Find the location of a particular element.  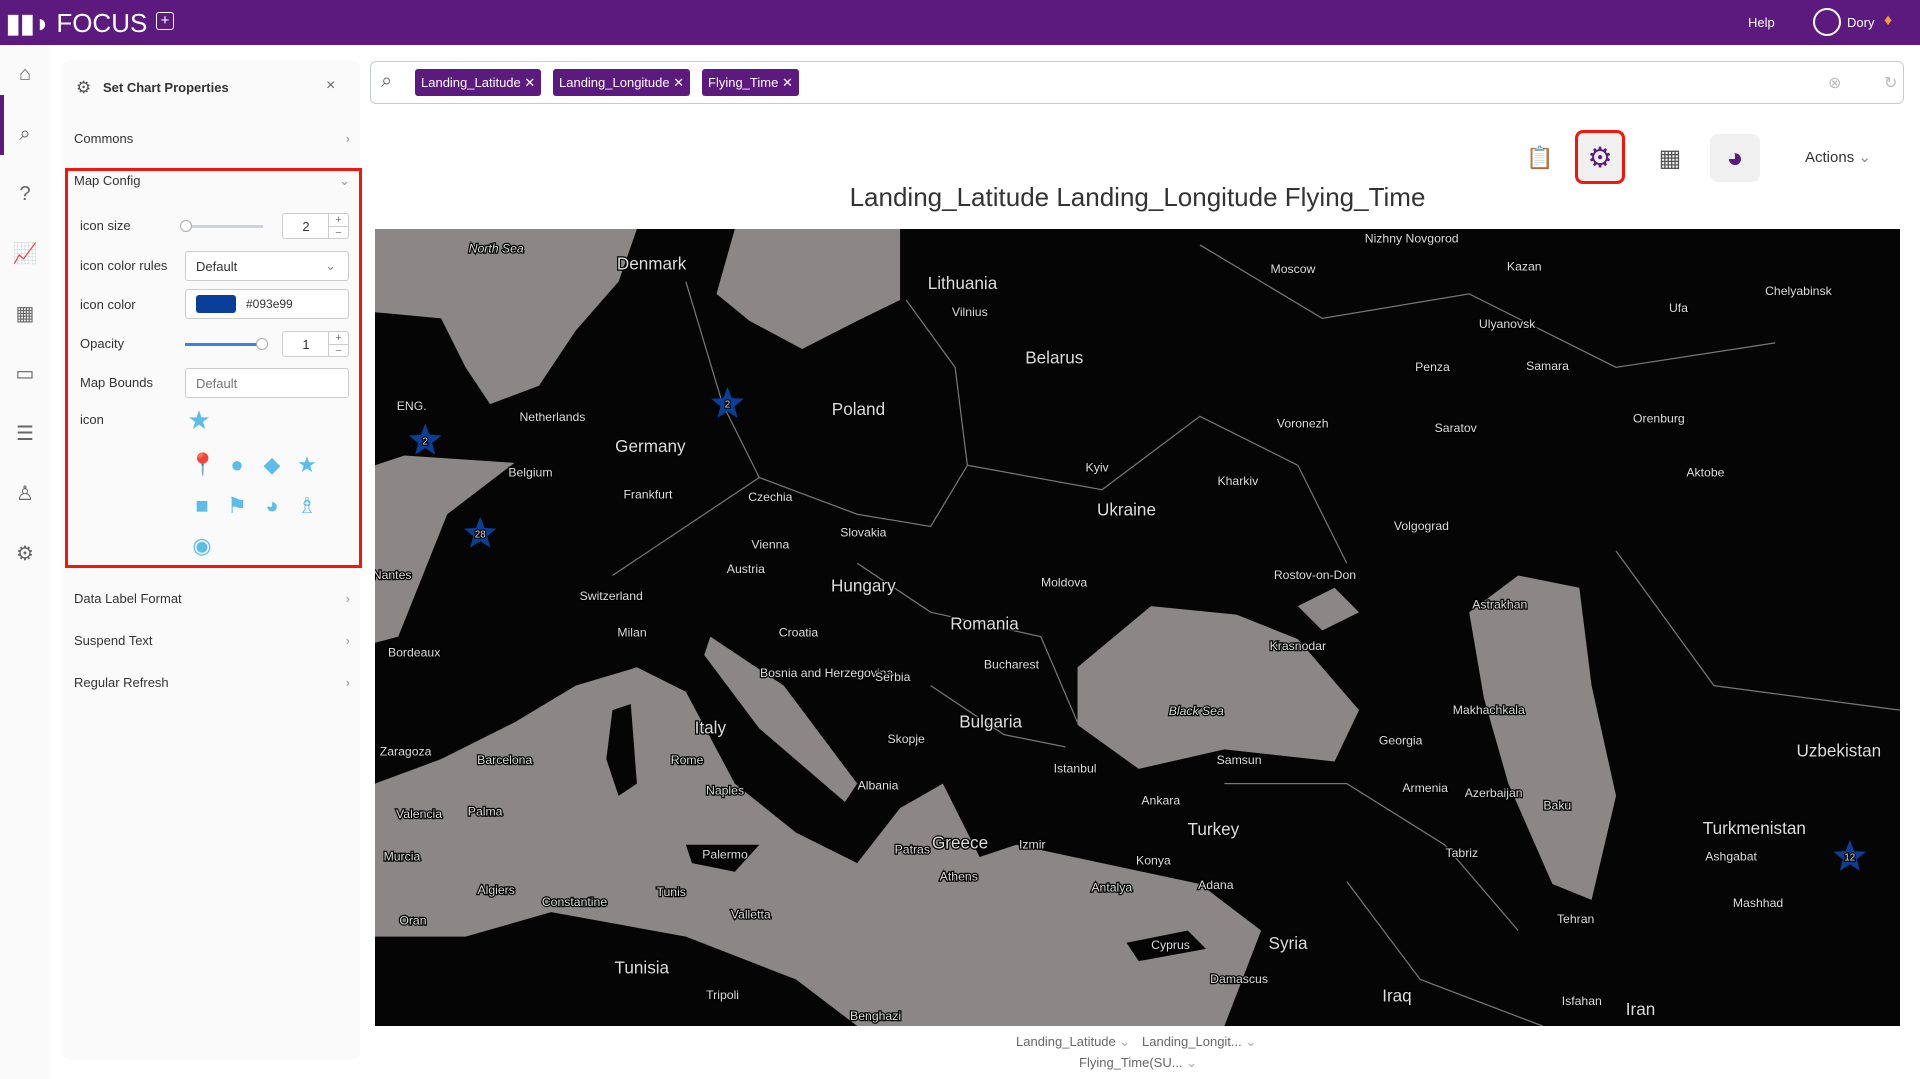

history-clipboard-button: 📋 is located at coordinates (1540, 158).